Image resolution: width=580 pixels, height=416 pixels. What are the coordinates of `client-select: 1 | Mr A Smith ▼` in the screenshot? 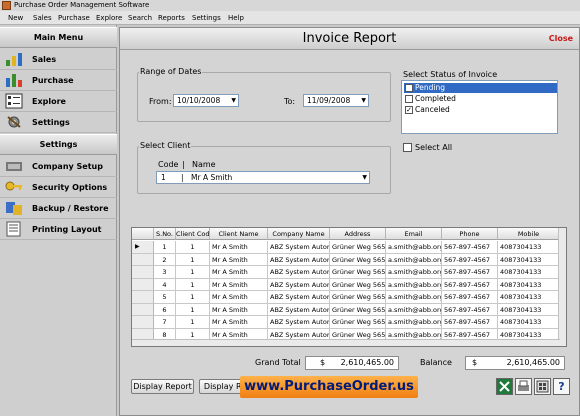 It's located at (263, 177).